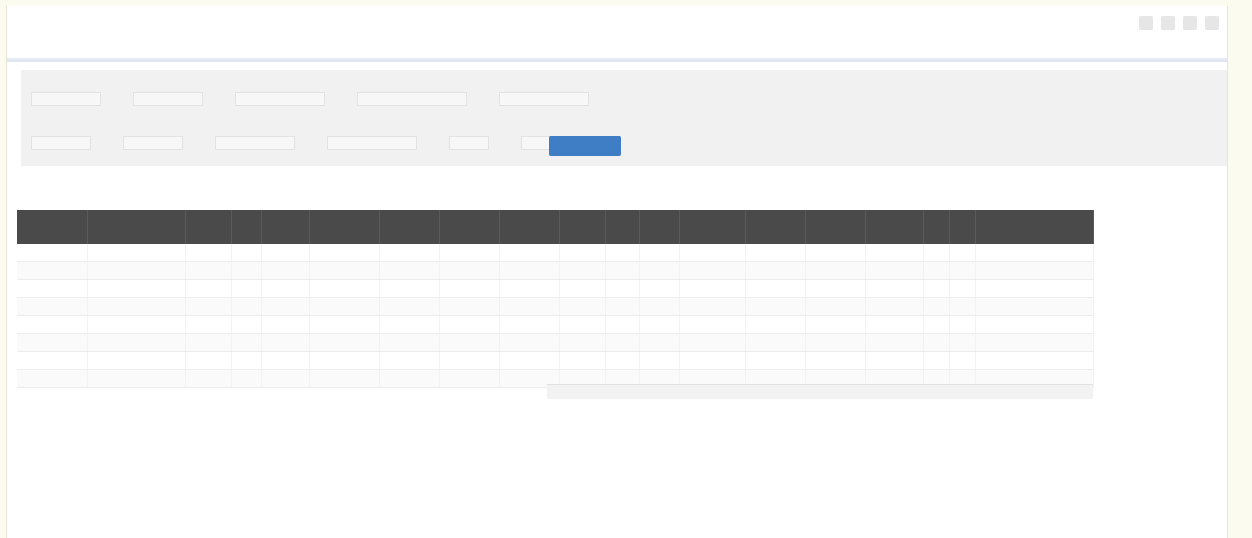 This screenshot has width=1252, height=538. What do you see at coordinates (1146, 23) in the screenshot?
I see `user-icon` at bounding box center [1146, 23].